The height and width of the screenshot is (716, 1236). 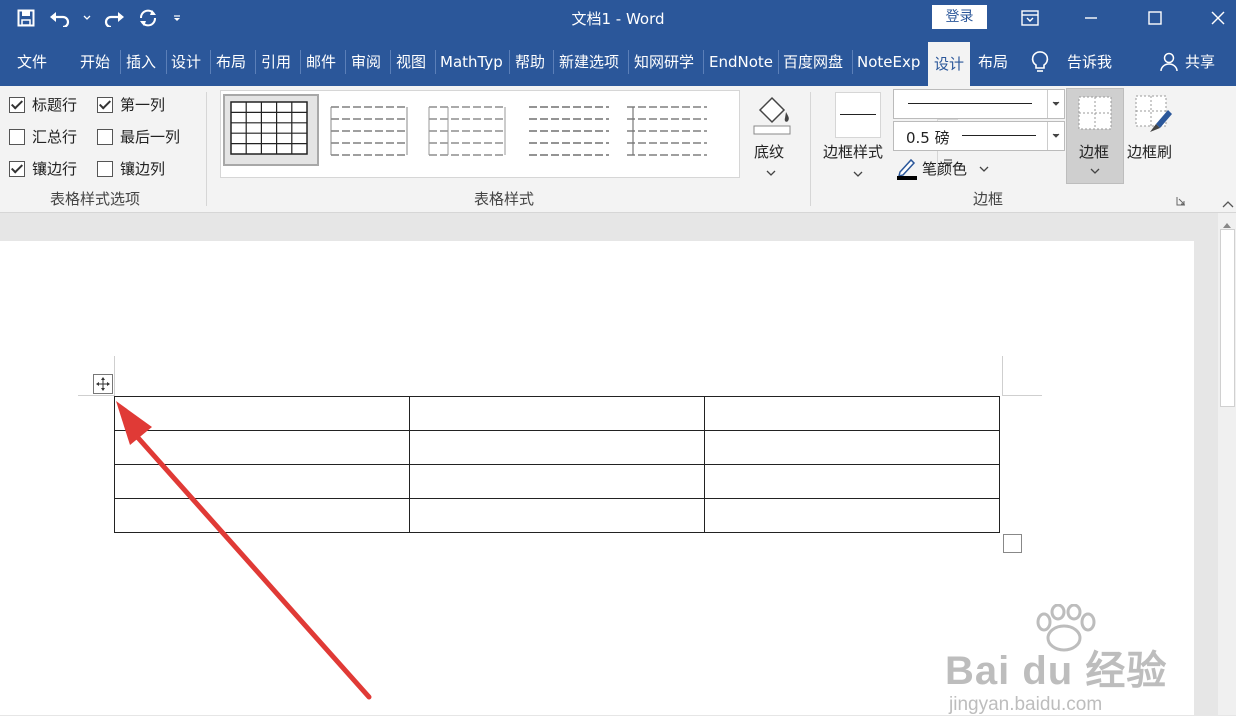 What do you see at coordinates (143, 169) in the screenshot?
I see `banded-columns-label: 镶边列` at bounding box center [143, 169].